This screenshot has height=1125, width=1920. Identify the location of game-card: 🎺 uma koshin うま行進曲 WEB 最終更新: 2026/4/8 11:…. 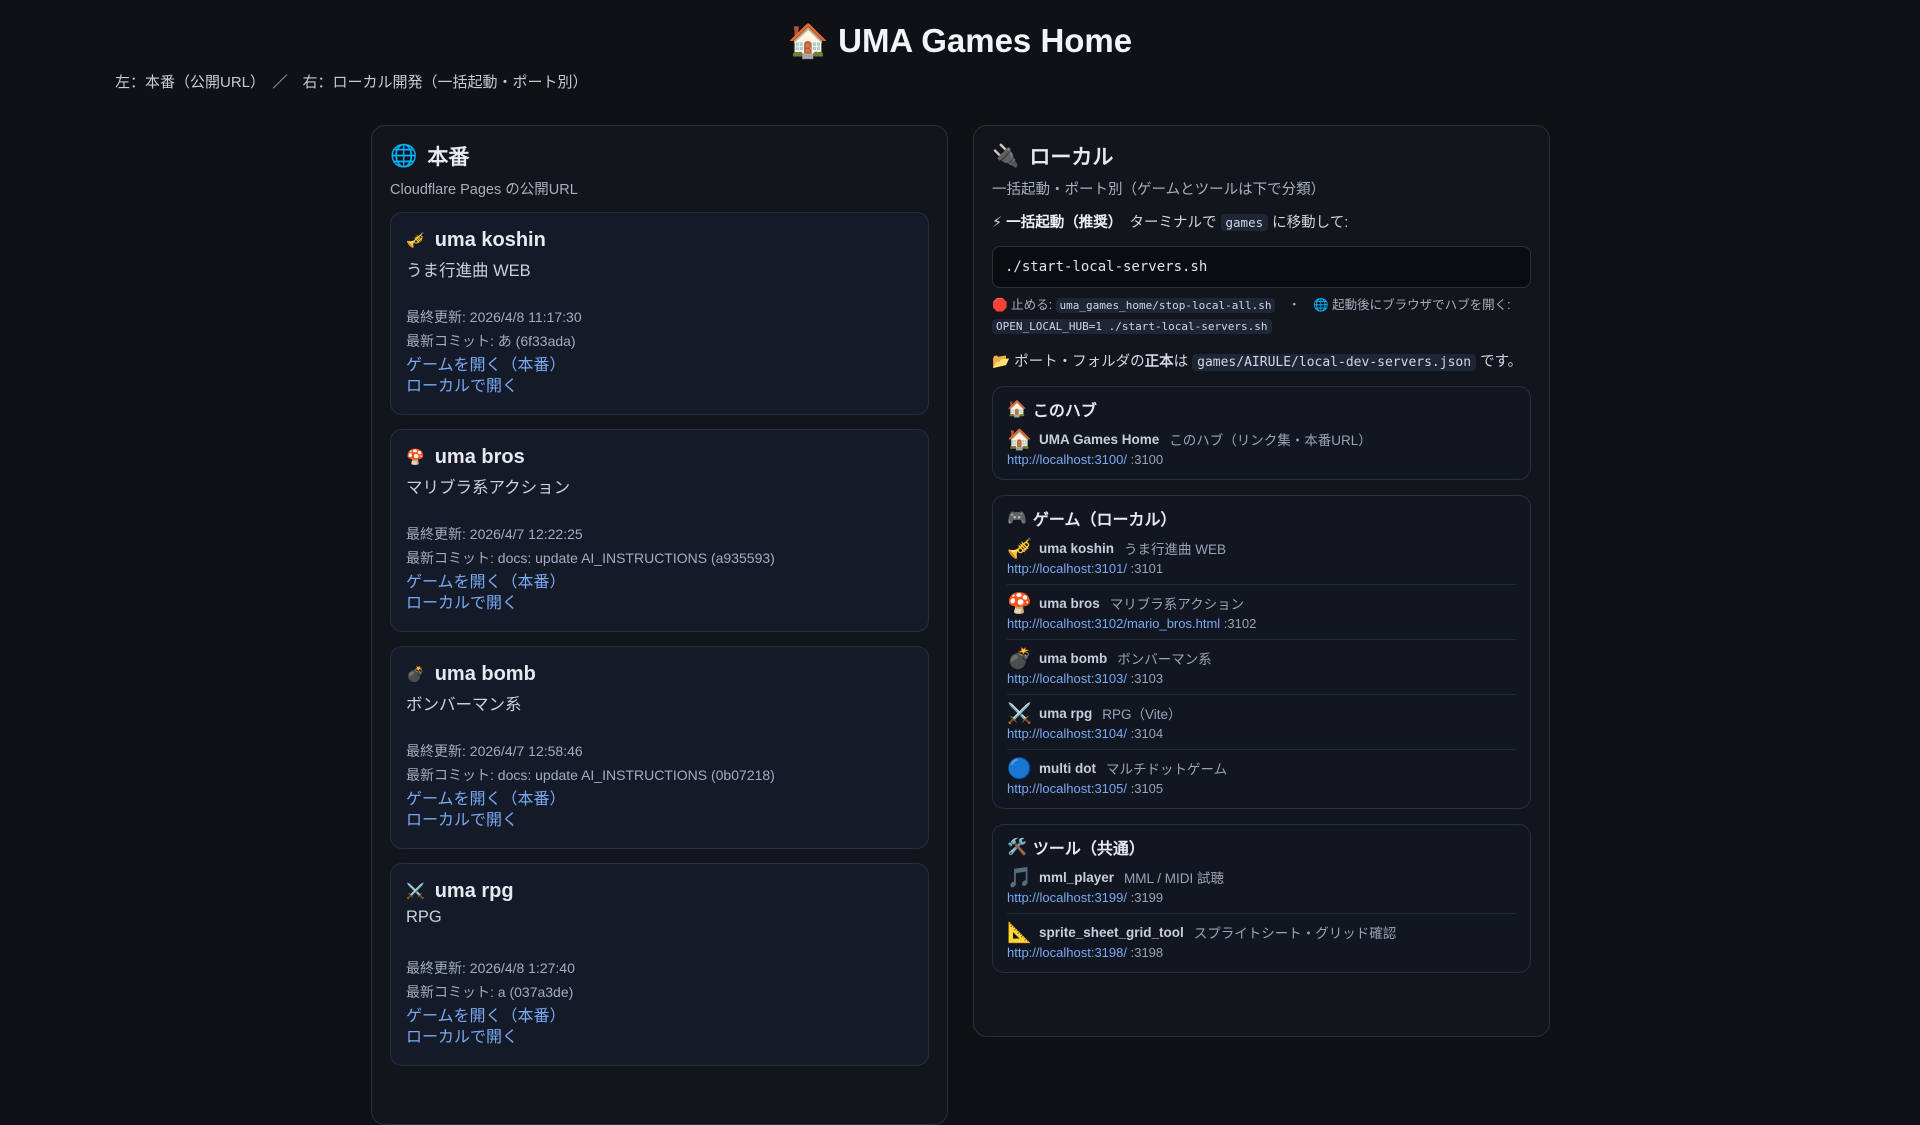
(659, 313).